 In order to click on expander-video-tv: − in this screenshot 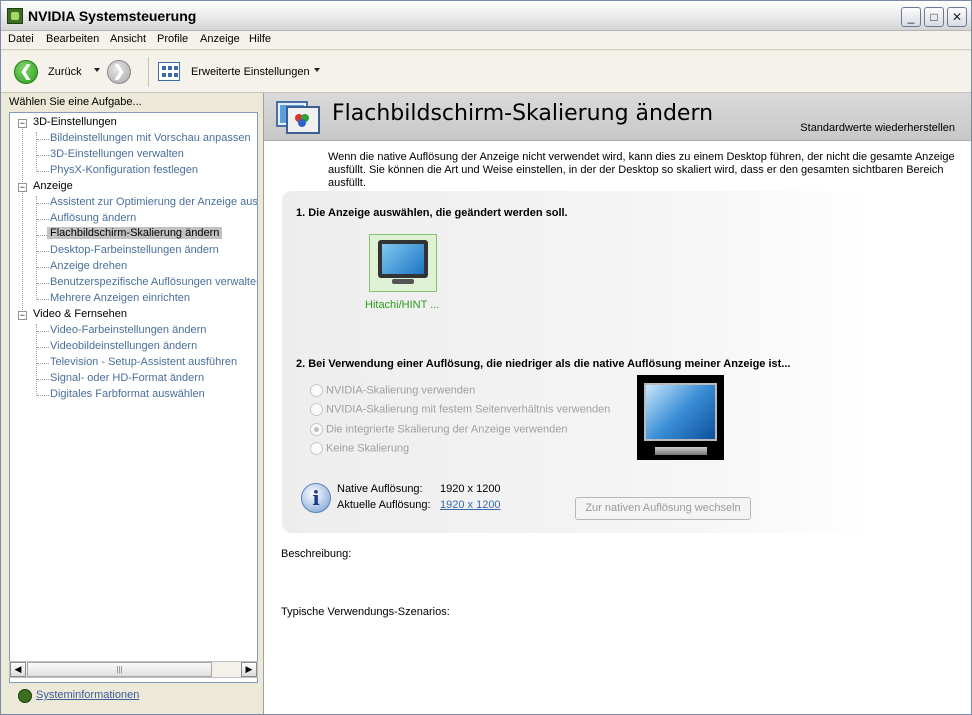, I will do `click(22, 315)`.